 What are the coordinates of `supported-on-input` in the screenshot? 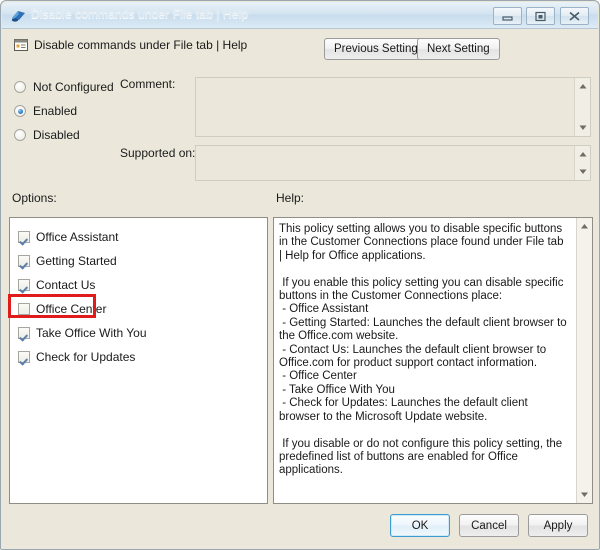 It's located at (393, 163).